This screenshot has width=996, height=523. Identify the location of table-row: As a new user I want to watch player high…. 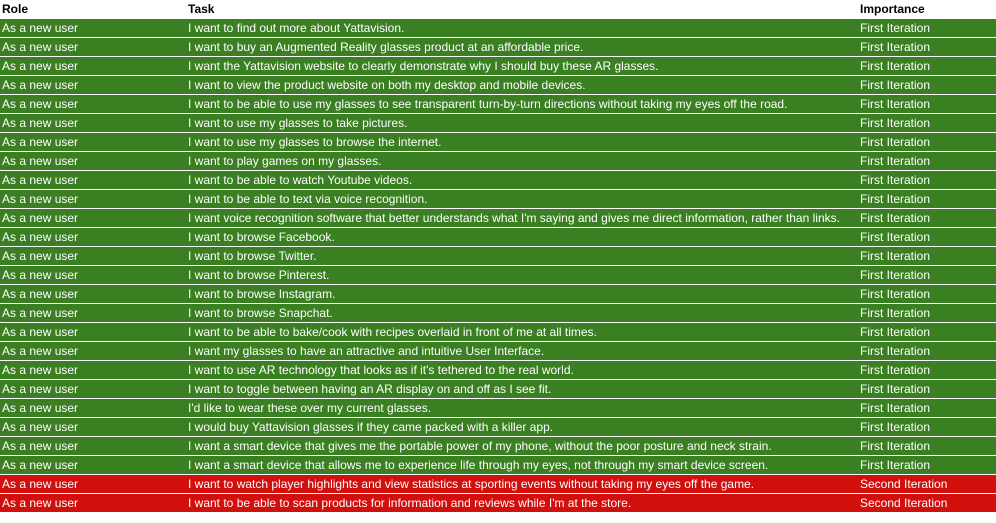
(498, 484).